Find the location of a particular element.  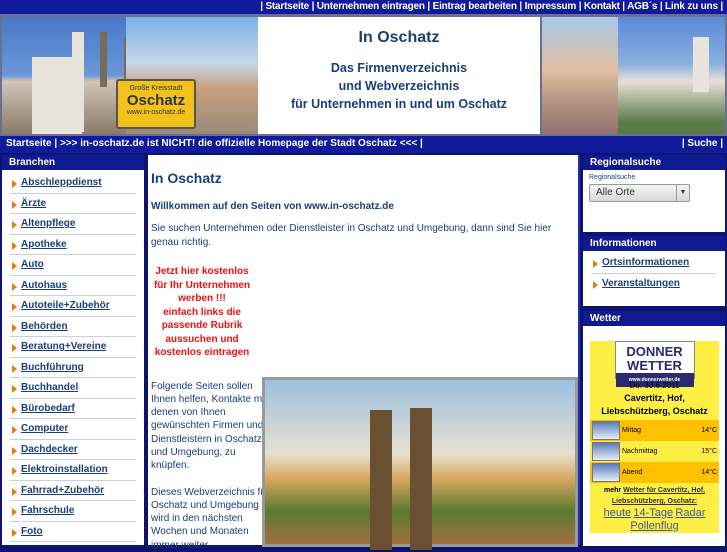

weather-period: Nachmittag is located at coordinates (640, 451).